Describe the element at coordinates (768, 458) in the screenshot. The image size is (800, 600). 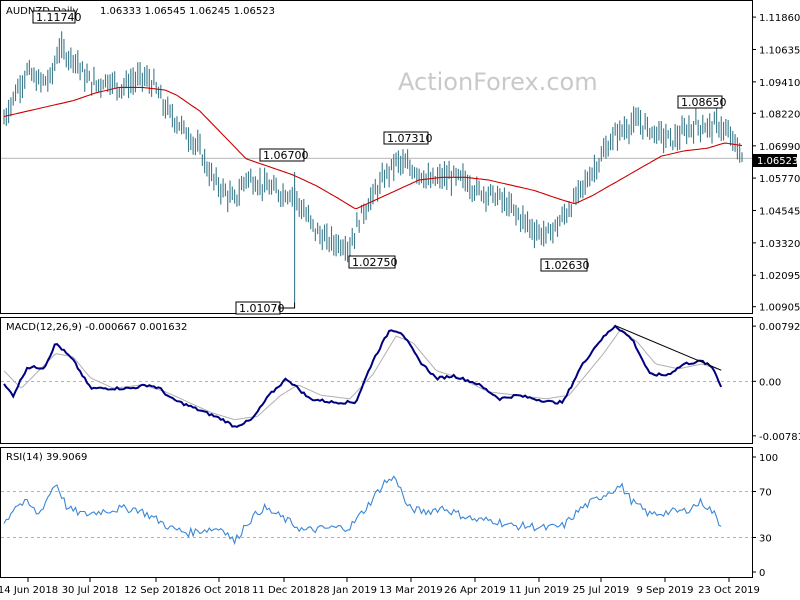
I see `rsi-y-tick-label: 100` at that location.